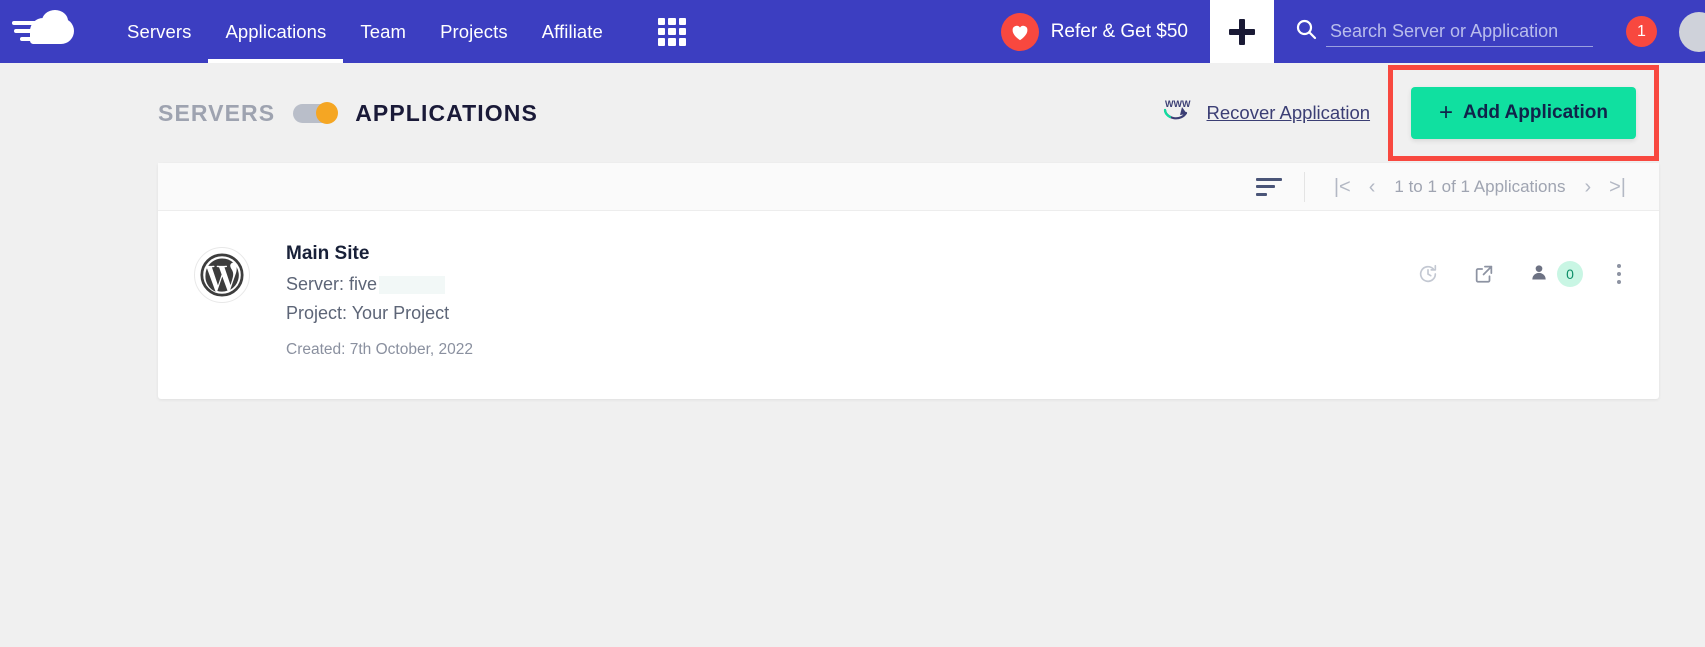 Image resolution: width=1705 pixels, height=647 pixels. I want to click on search-area: 1, so click(1469, 31).